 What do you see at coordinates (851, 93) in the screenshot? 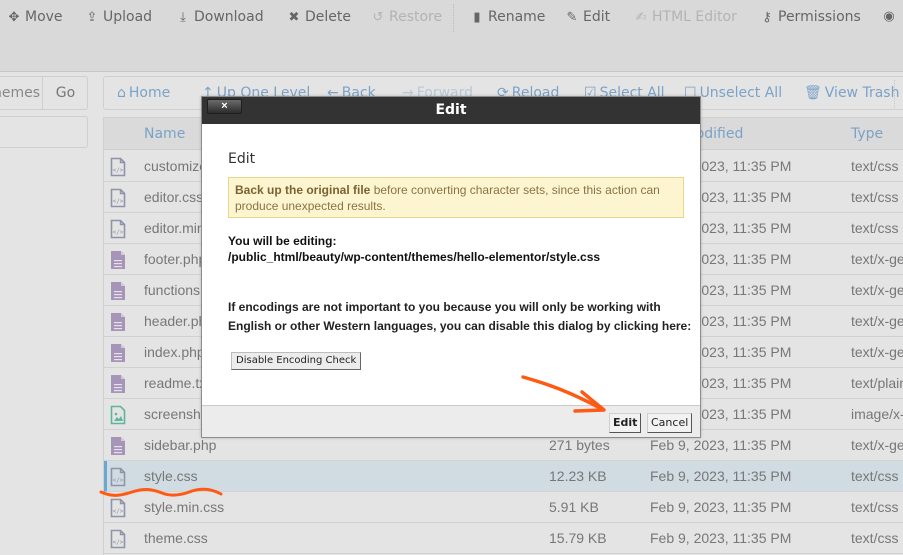
I see `view-trash-button: 🗑 View Trash` at bounding box center [851, 93].